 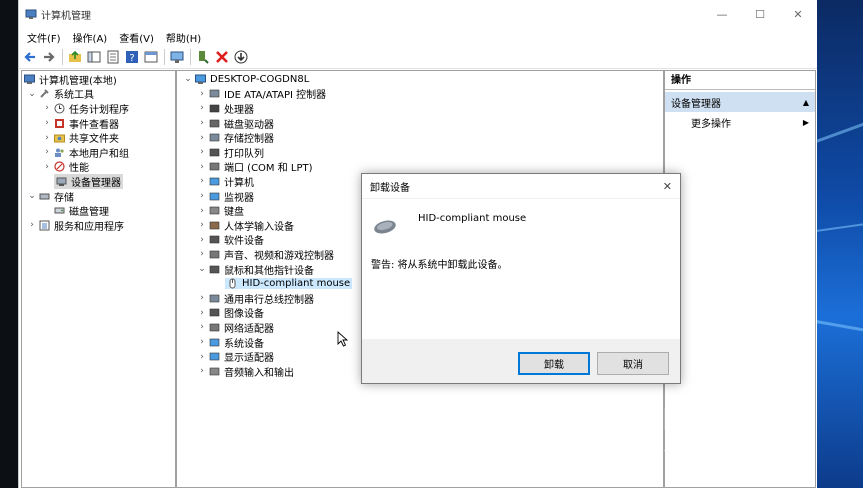 What do you see at coordinates (289, 283) in the screenshot?
I see `device-hid-compliant-mouse: HID-compliant mouse` at bounding box center [289, 283].